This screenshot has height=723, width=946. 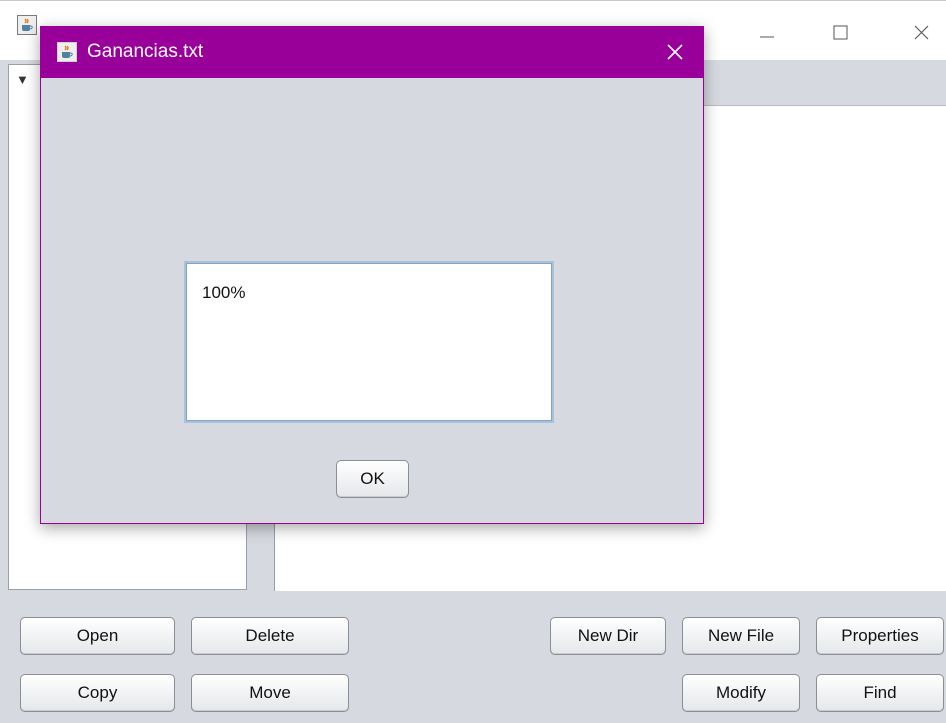 What do you see at coordinates (270, 693) in the screenshot?
I see `move-button: Move` at bounding box center [270, 693].